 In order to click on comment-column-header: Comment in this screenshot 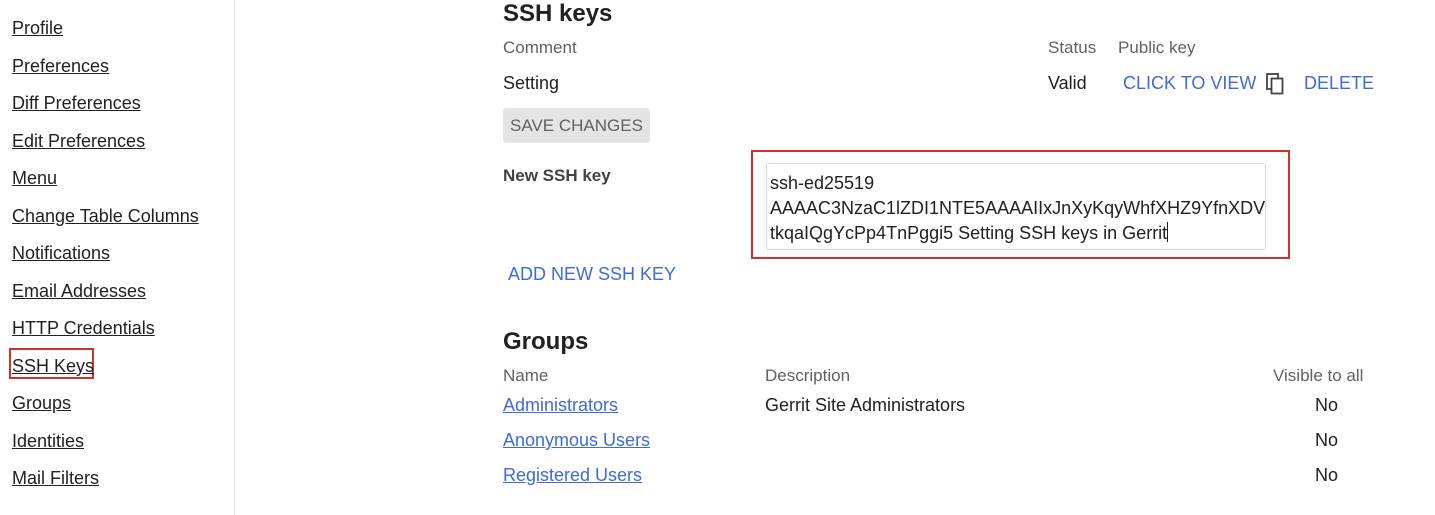, I will do `click(540, 47)`.